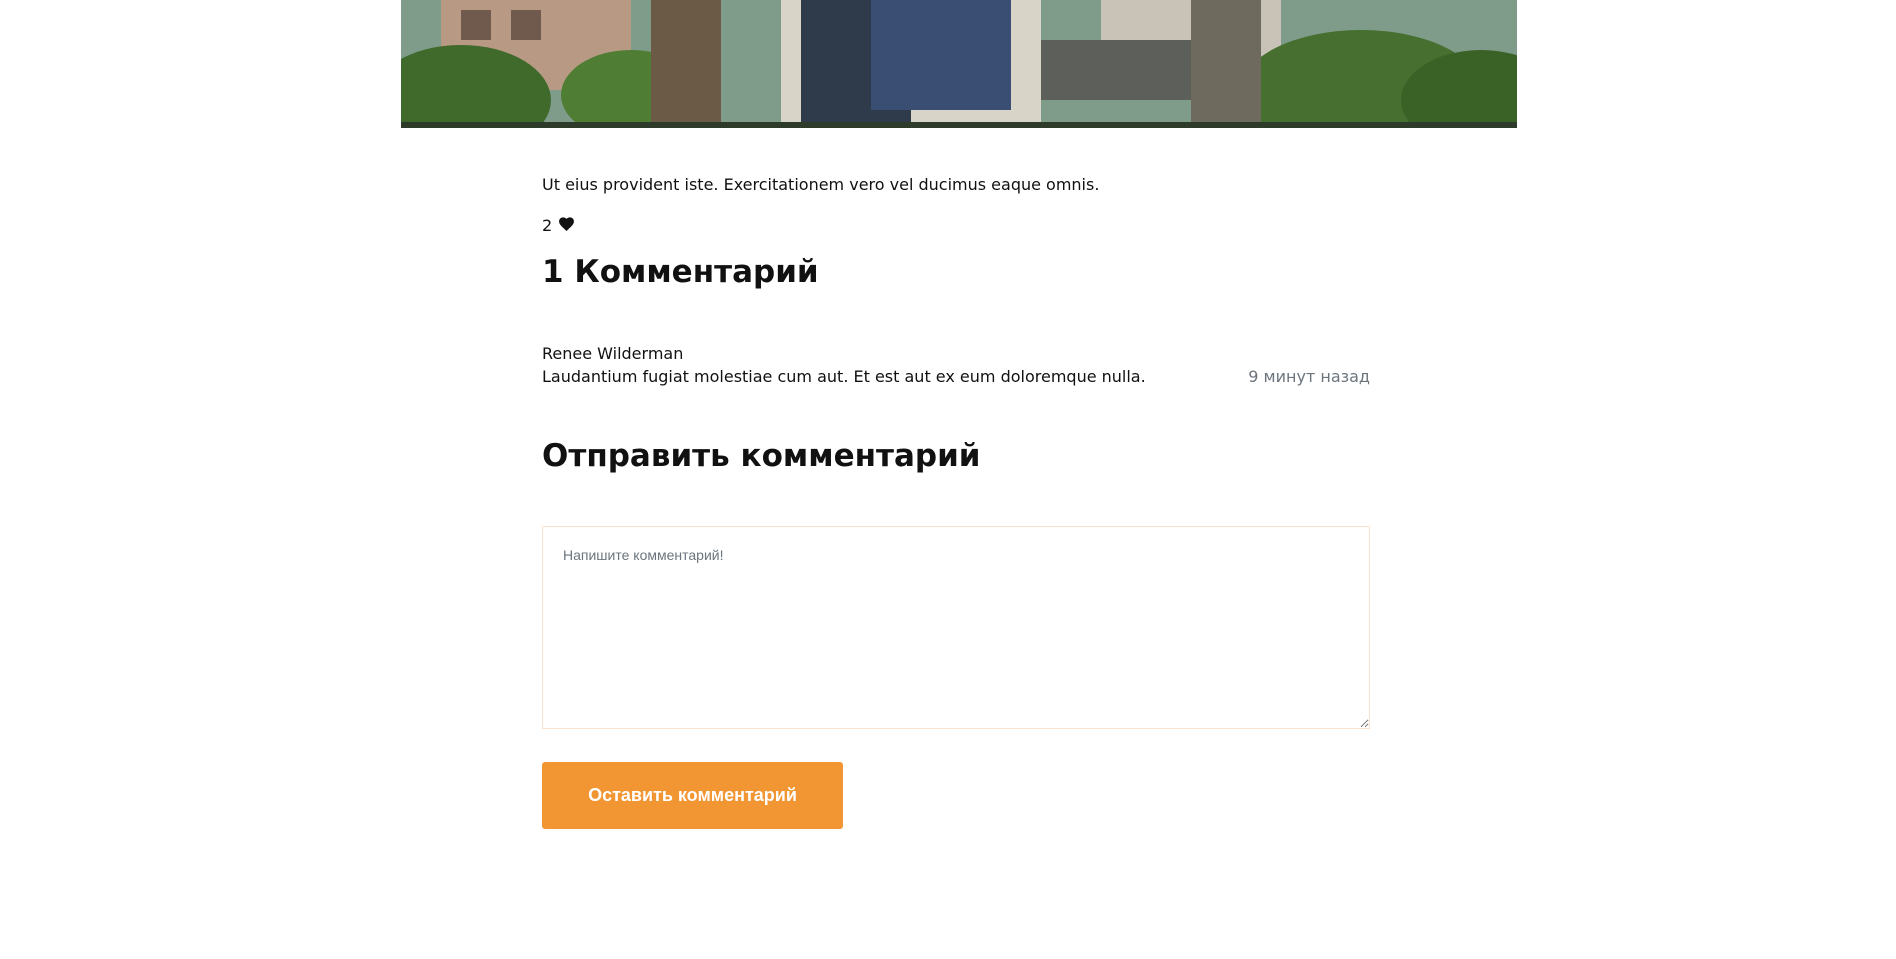 Image resolution: width=1896 pixels, height=959 pixels. Describe the element at coordinates (566, 225) in the screenshot. I see `heart-icon` at that location.